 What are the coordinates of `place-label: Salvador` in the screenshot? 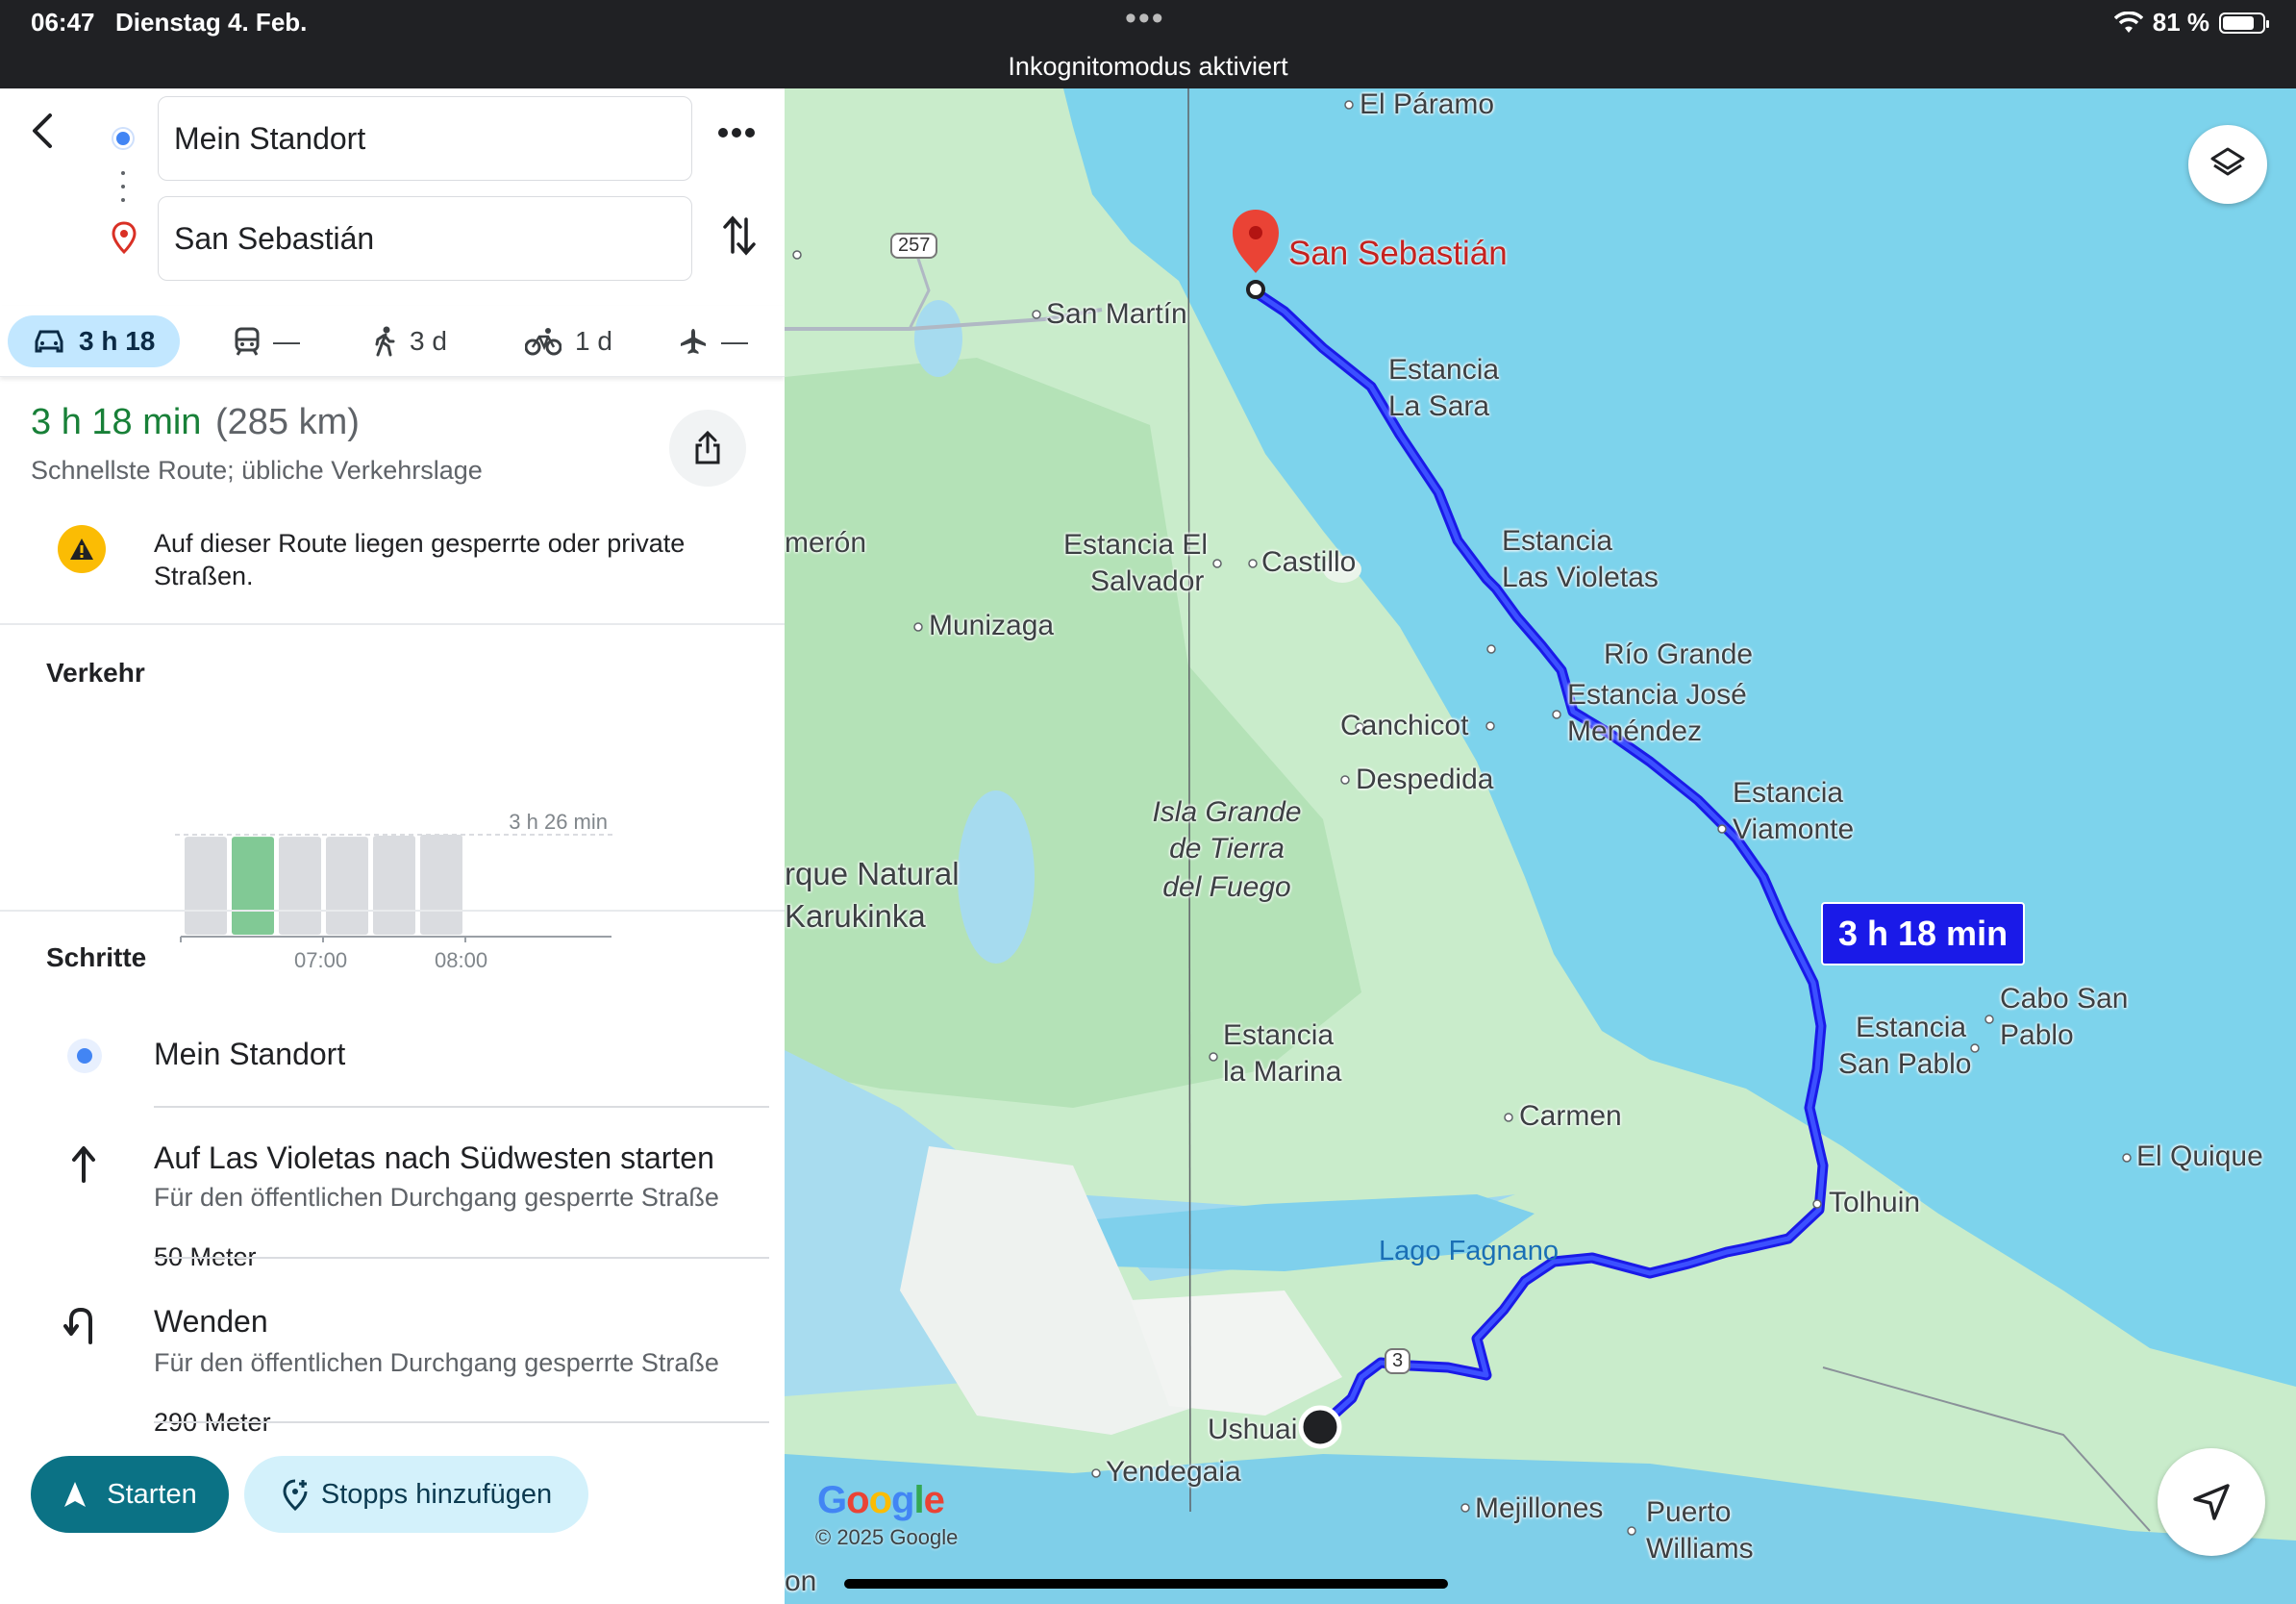 It's located at (1147, 582).